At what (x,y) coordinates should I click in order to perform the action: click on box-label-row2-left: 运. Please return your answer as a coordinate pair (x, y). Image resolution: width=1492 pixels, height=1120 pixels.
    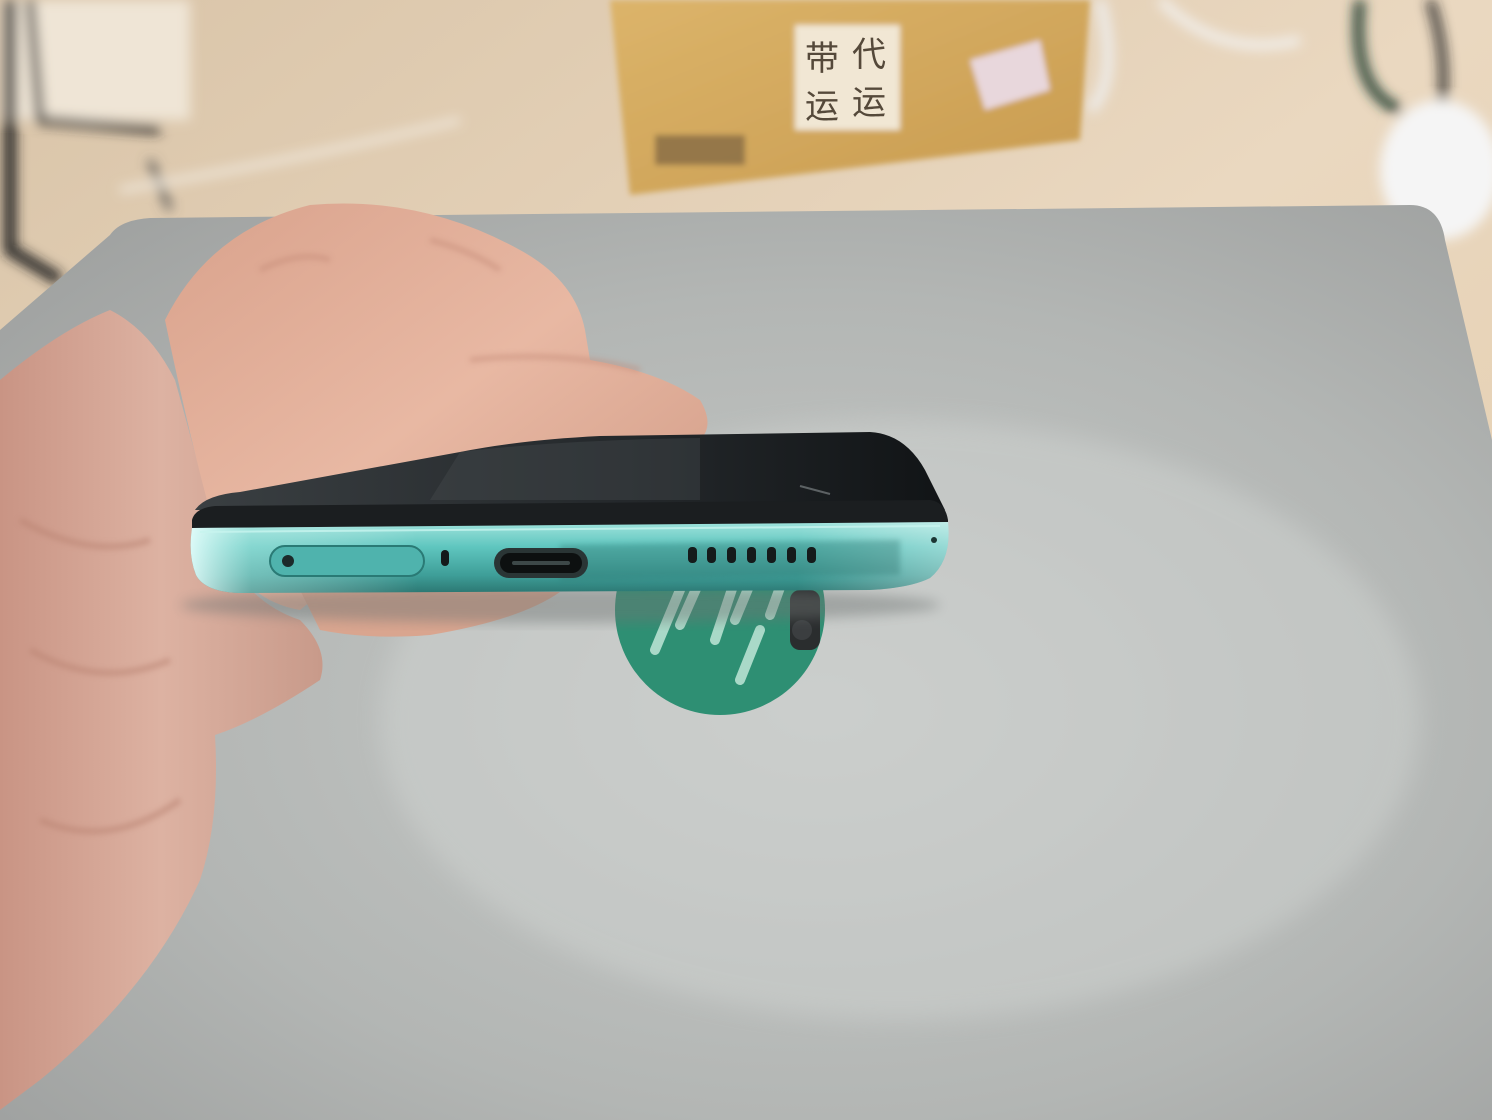
    Looking at the image, I should click on (822, 107).